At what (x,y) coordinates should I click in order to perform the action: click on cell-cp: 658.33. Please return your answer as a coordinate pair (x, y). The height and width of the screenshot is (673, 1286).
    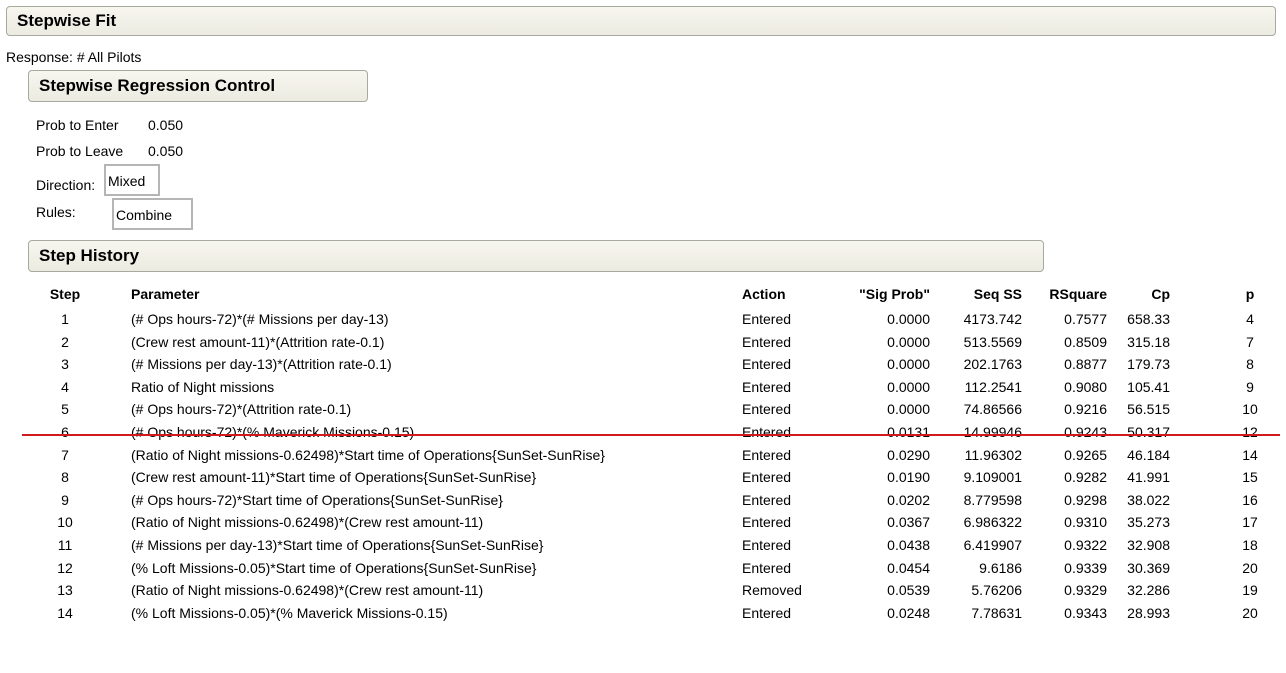
    Looking at the image, I should click on (1148, 319).